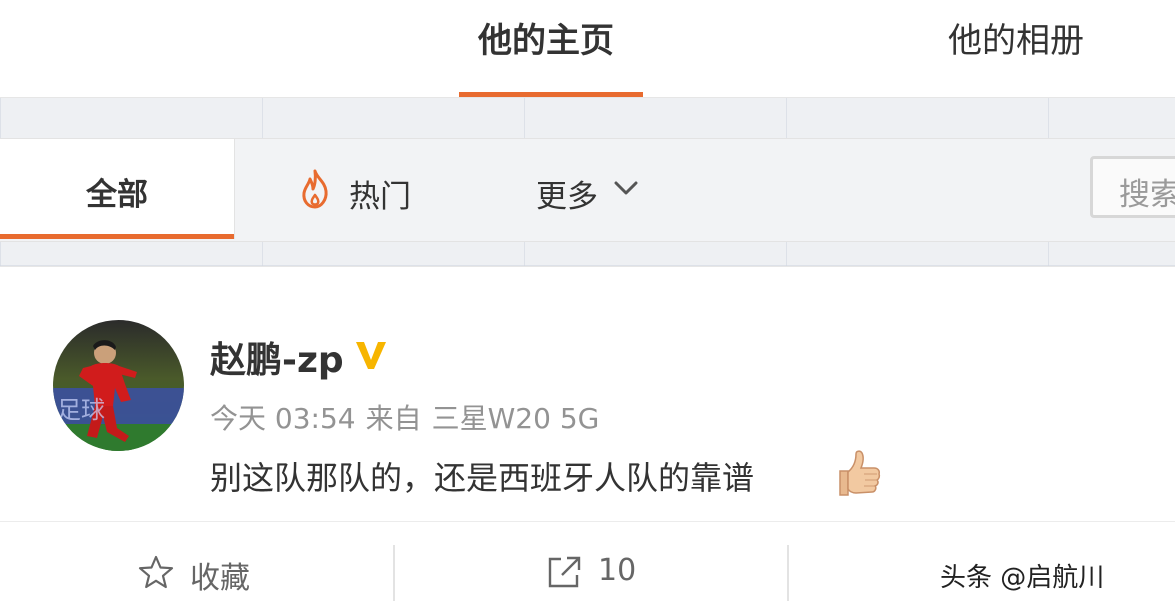 This screenshot has height=609, width=1175. I want to click on fire-icon, so click(315, 189).